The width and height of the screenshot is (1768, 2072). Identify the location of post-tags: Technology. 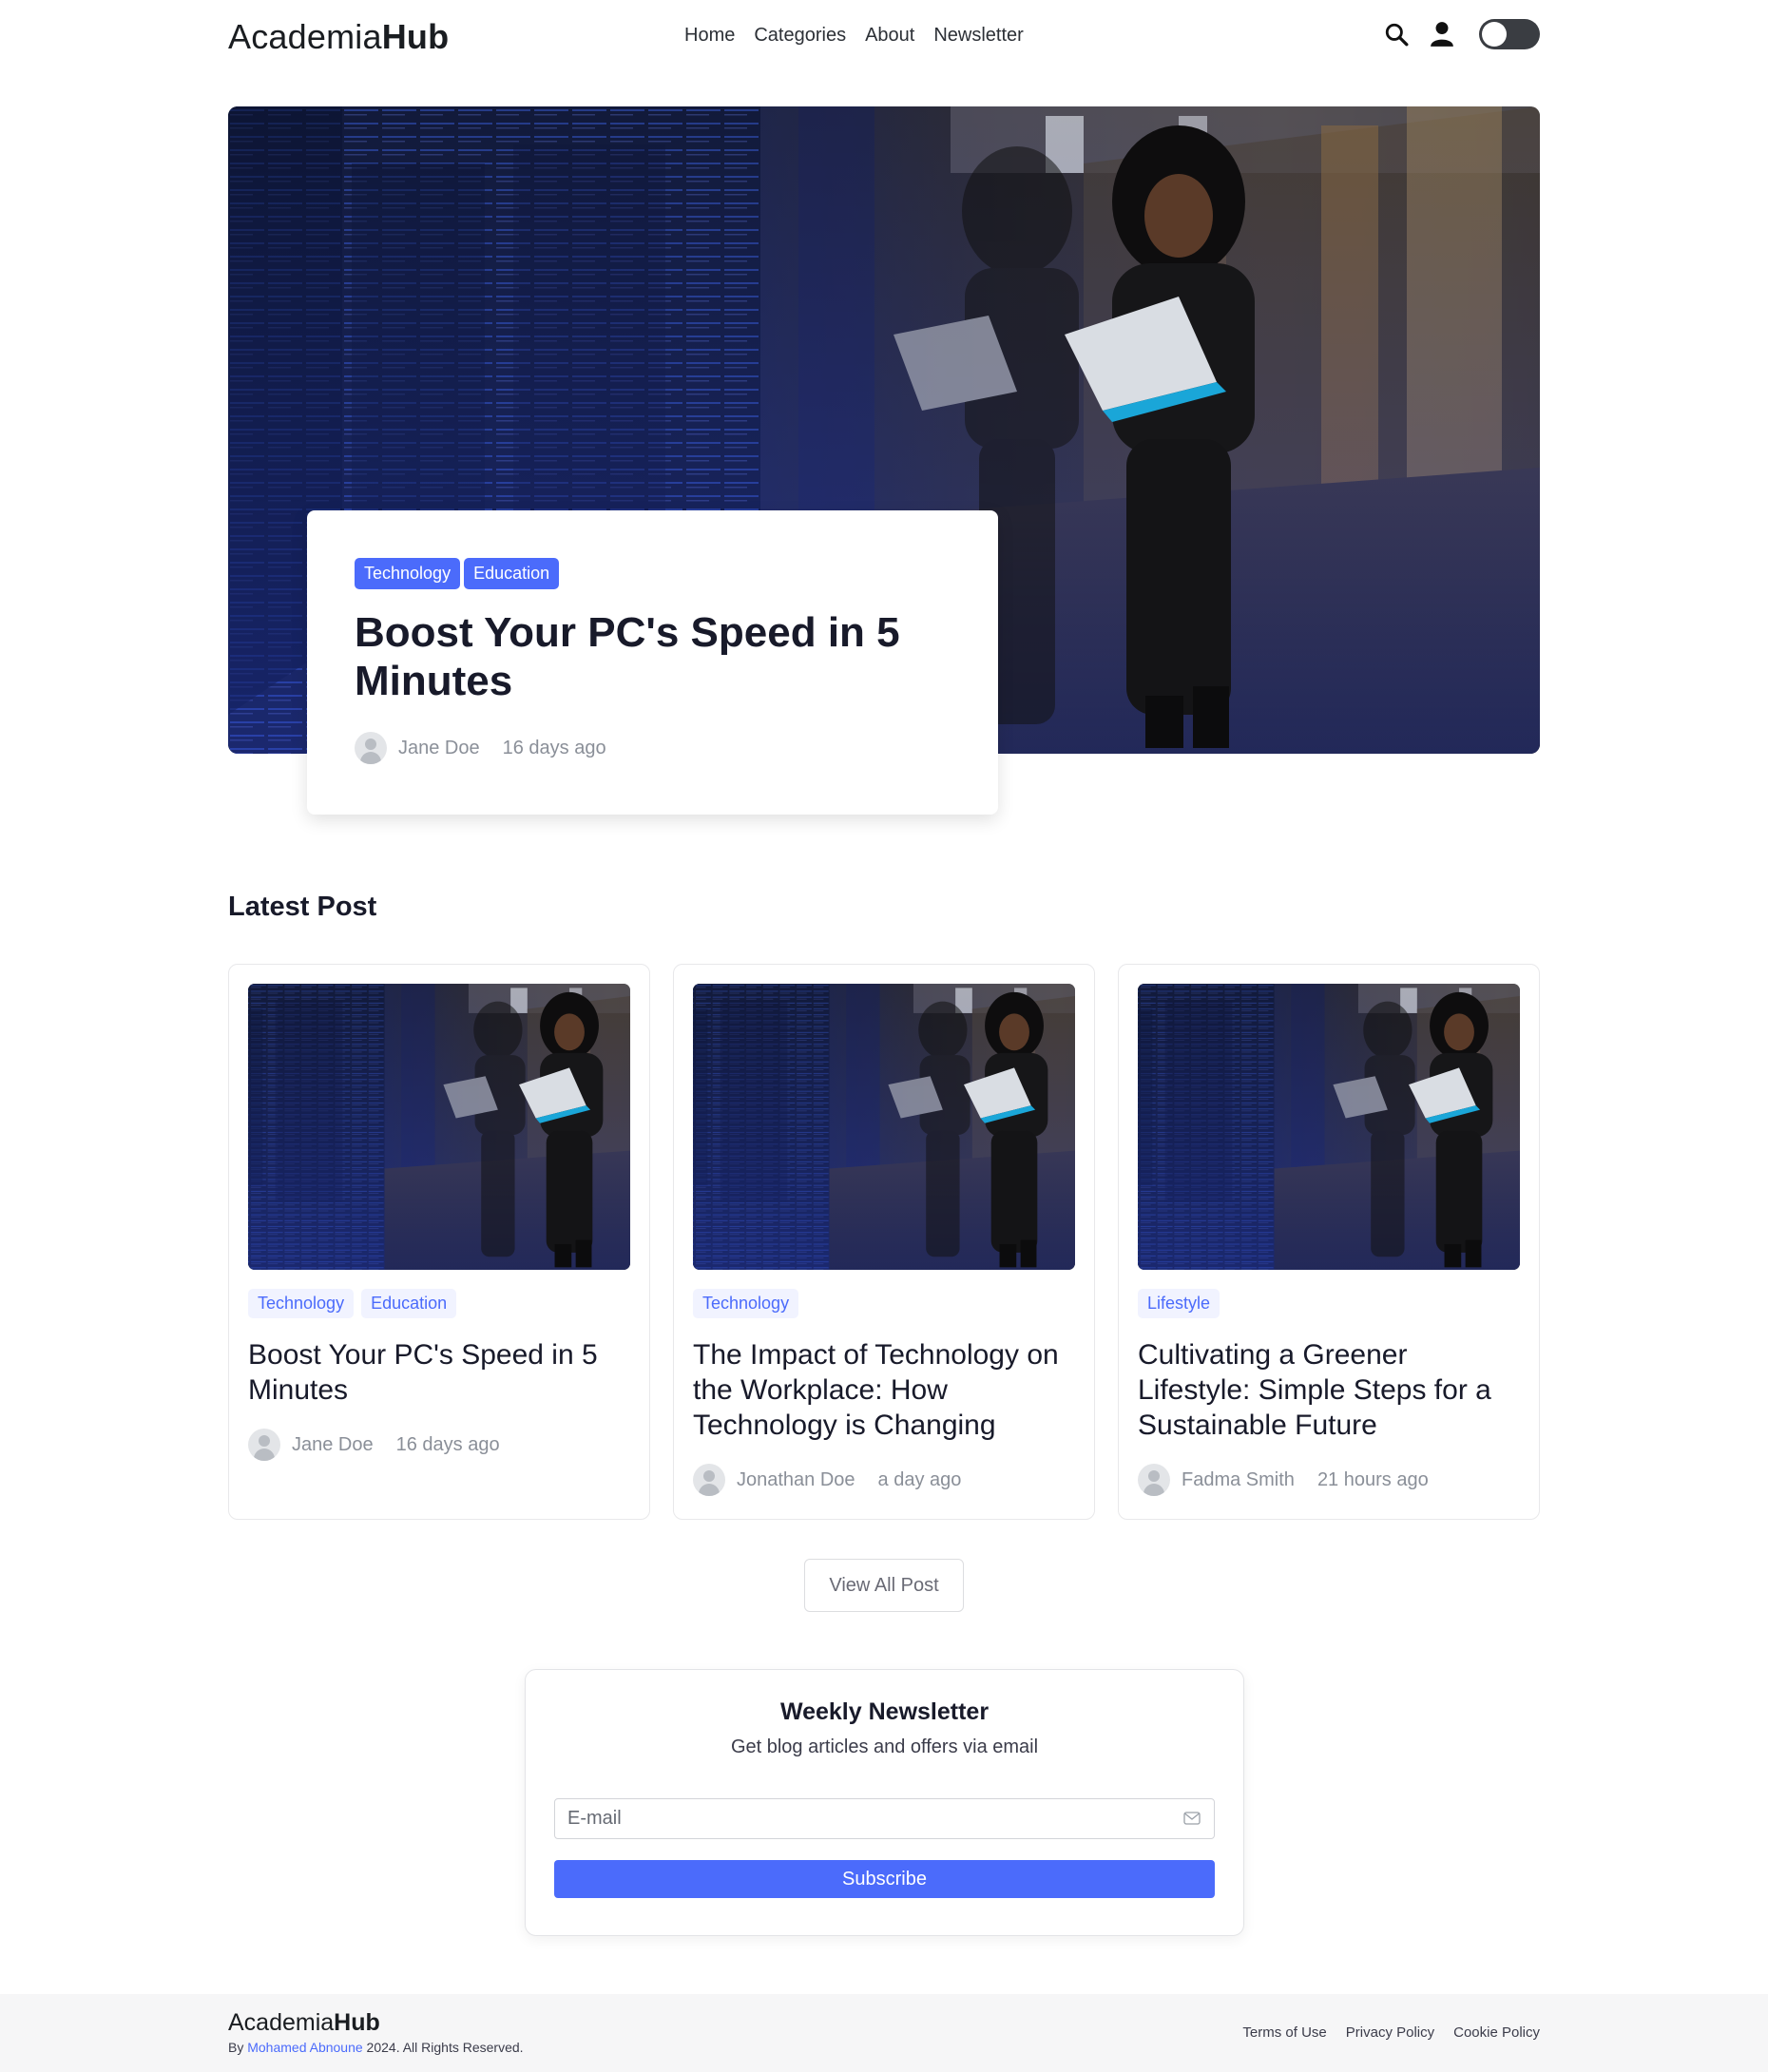
(884, 1303).